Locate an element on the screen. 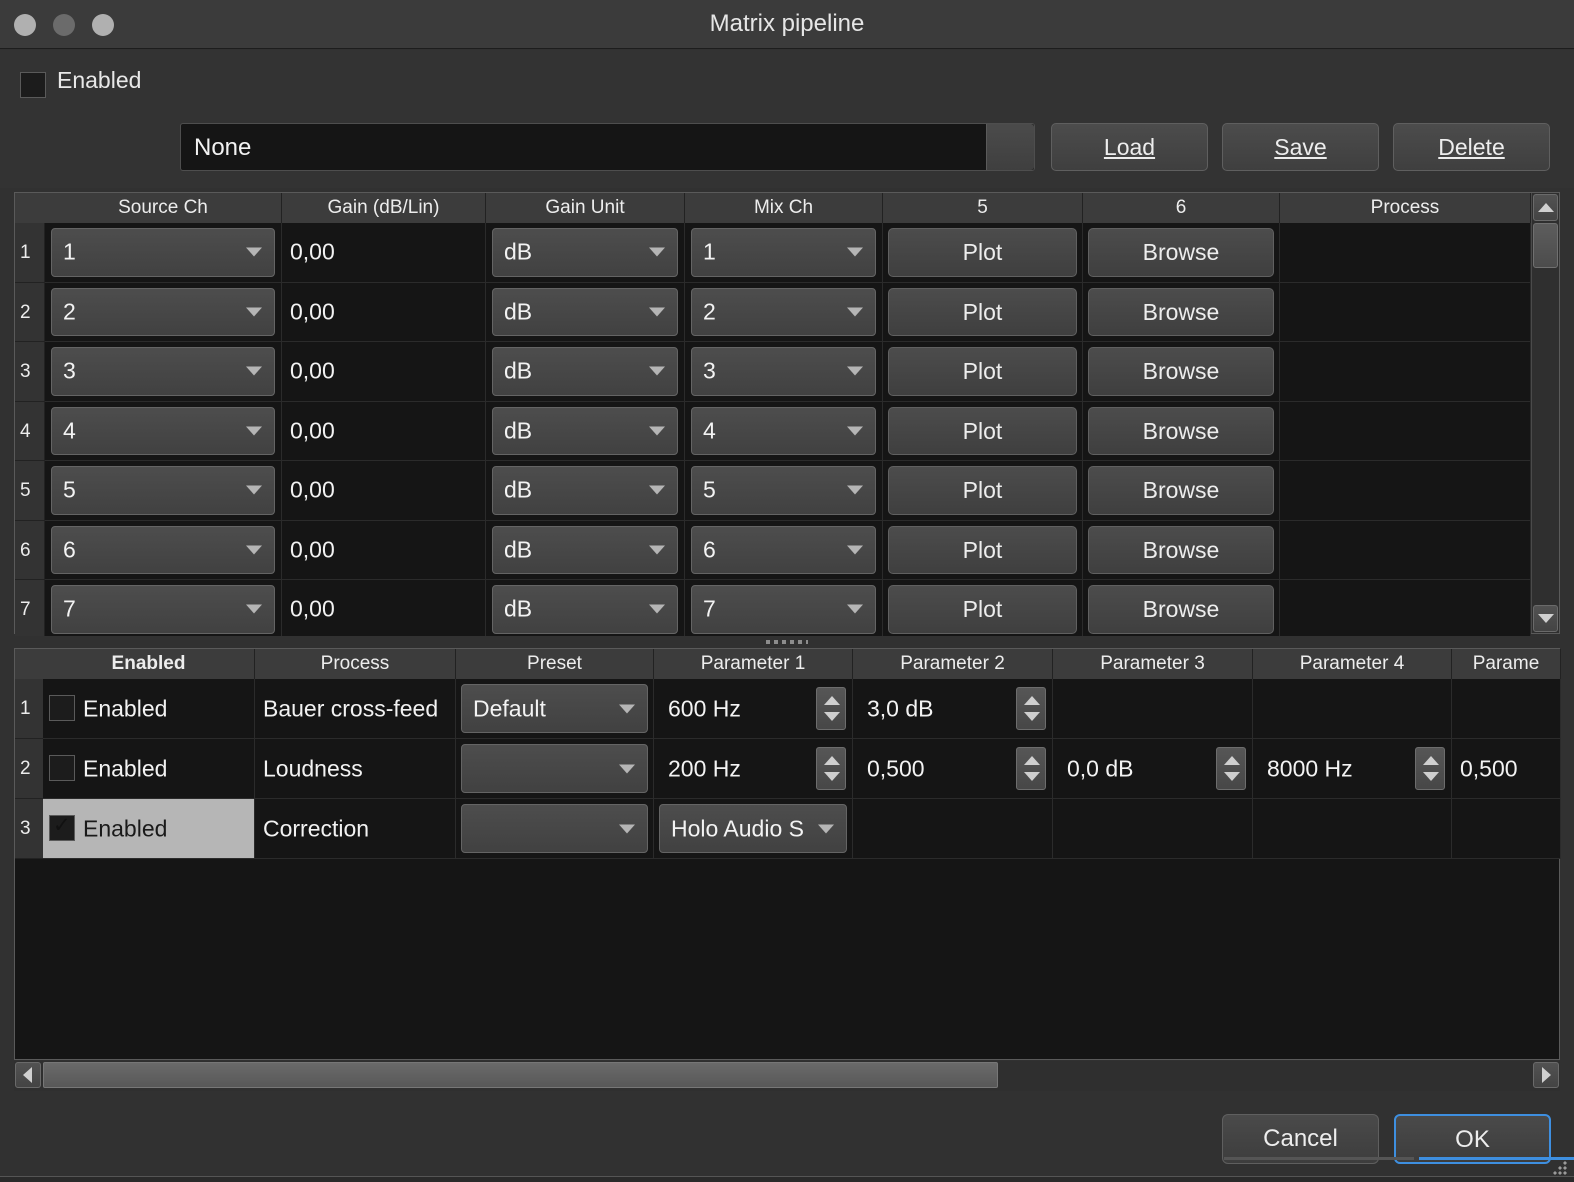 This screenshot has width=1574, height=1182. matrix-row-number: 4 is located at coordinates (30, 431).